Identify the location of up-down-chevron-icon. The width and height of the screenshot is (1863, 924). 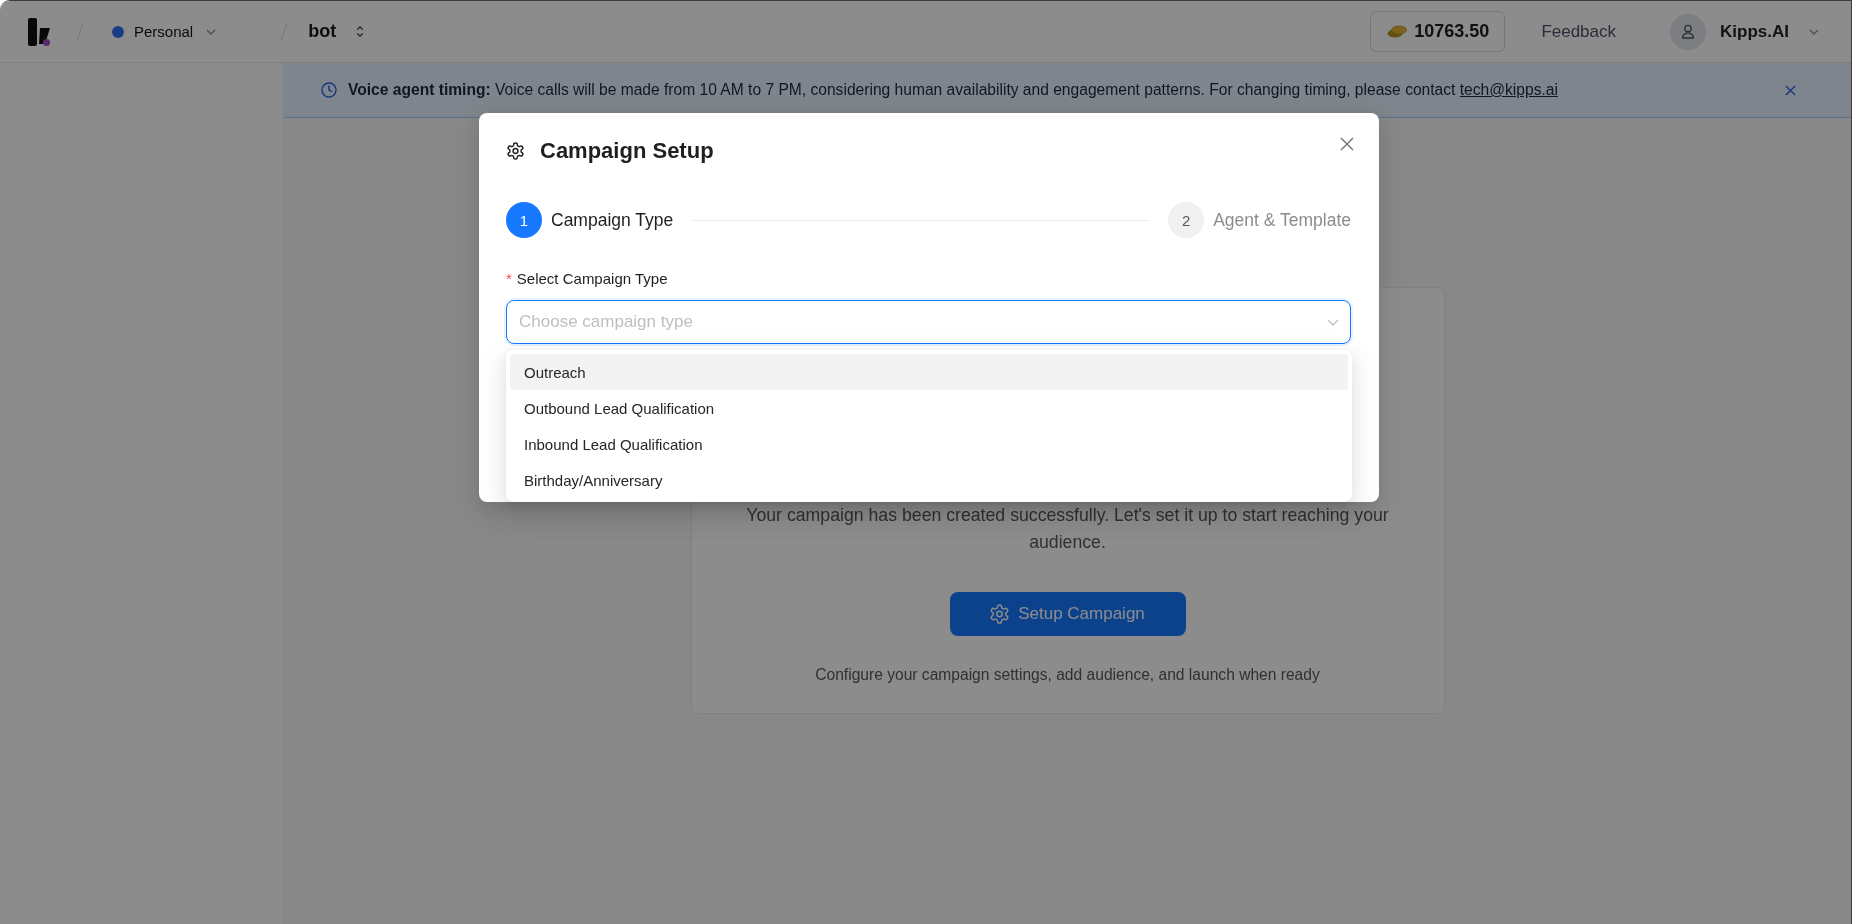
(360, 31).